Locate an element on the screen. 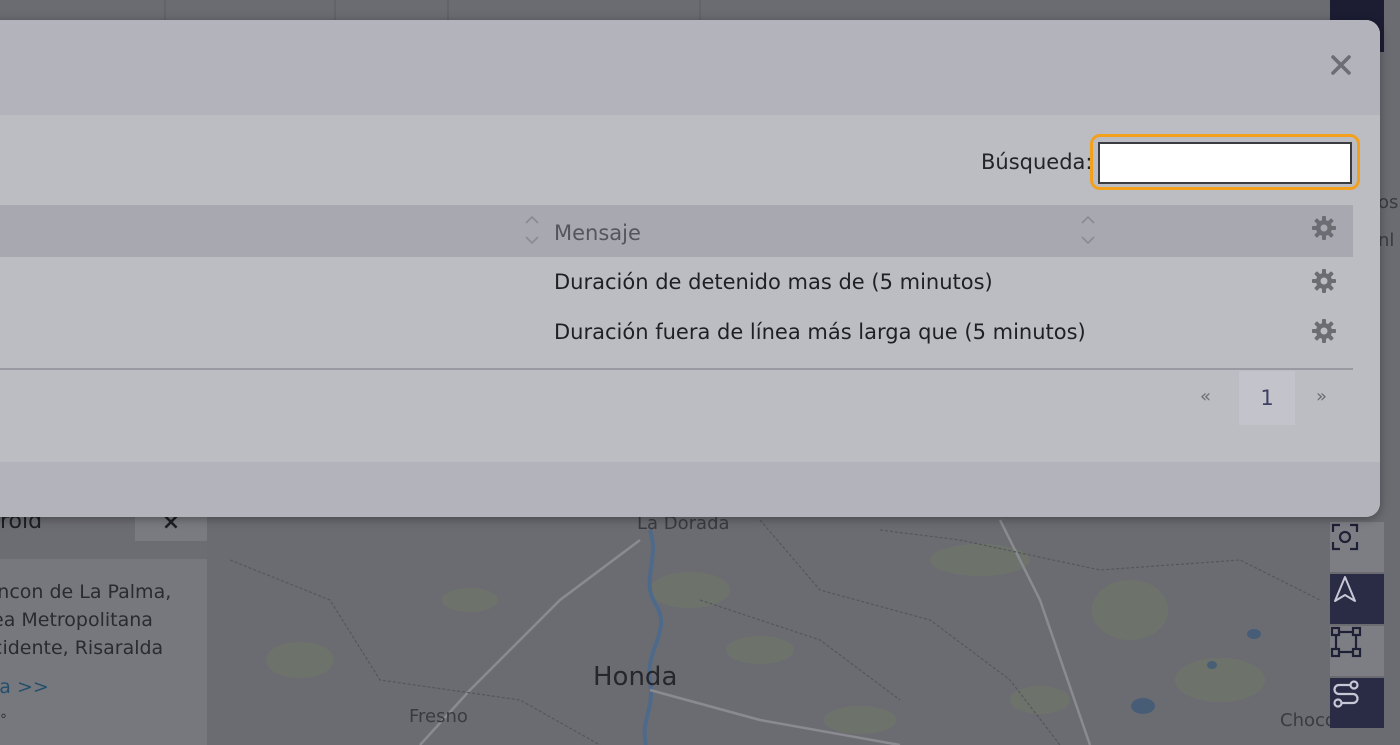  modal-close-icon is located at coordinates (1341, 65).